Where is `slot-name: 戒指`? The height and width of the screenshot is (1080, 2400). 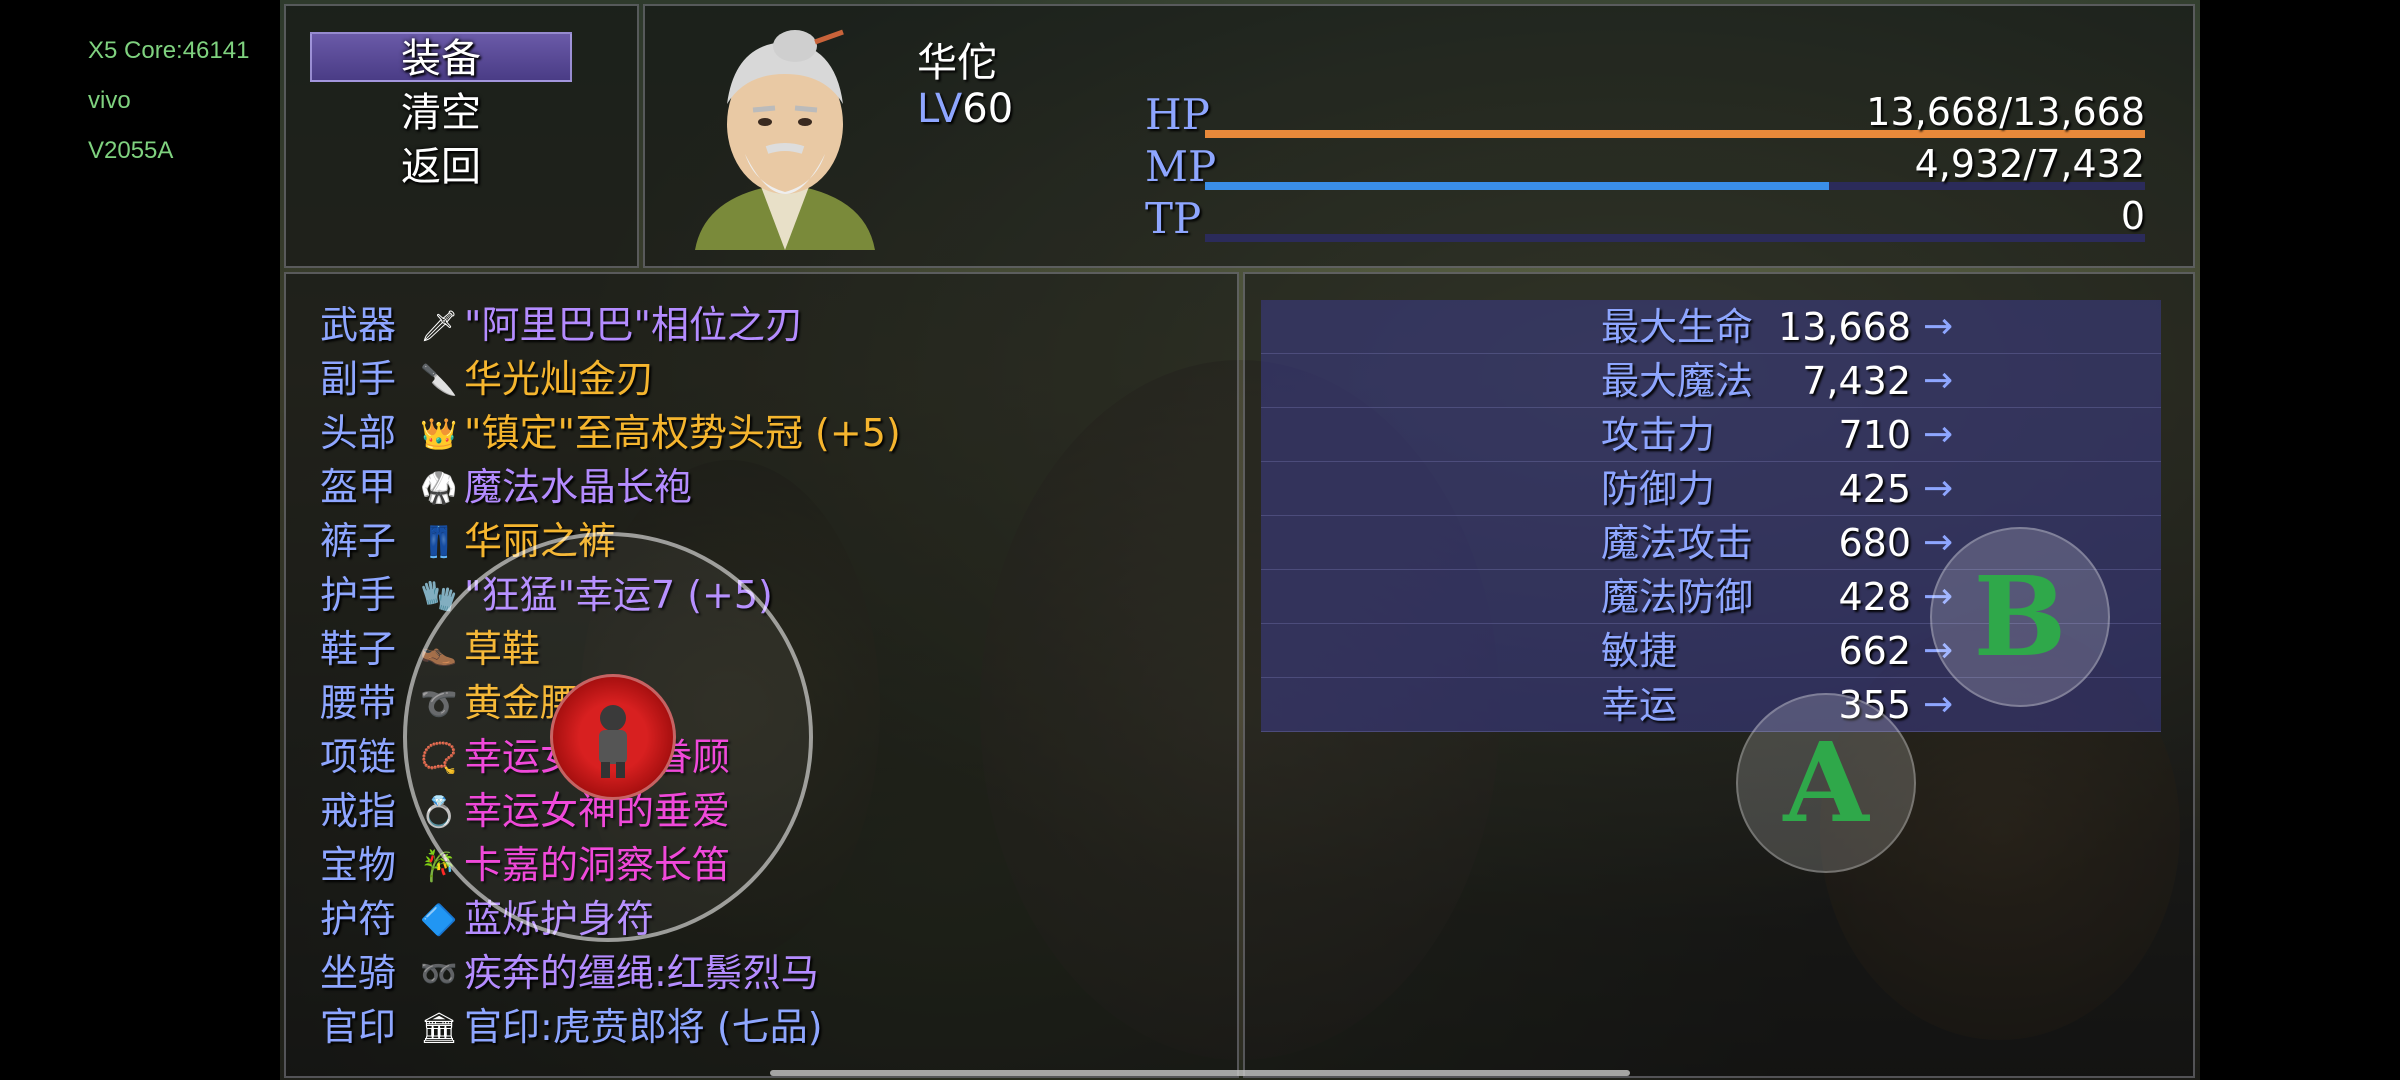
slot-name: 戒指 is located at coordinates (358, 811).